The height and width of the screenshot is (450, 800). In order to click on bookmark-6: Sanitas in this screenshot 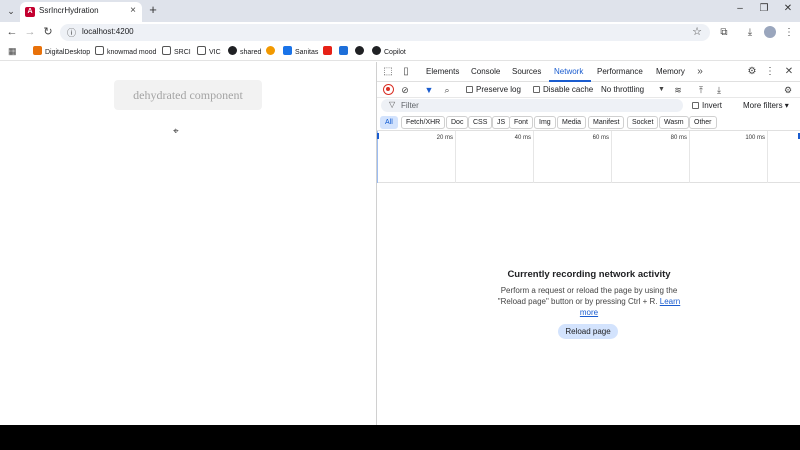, I will do `click(300, 52)`.